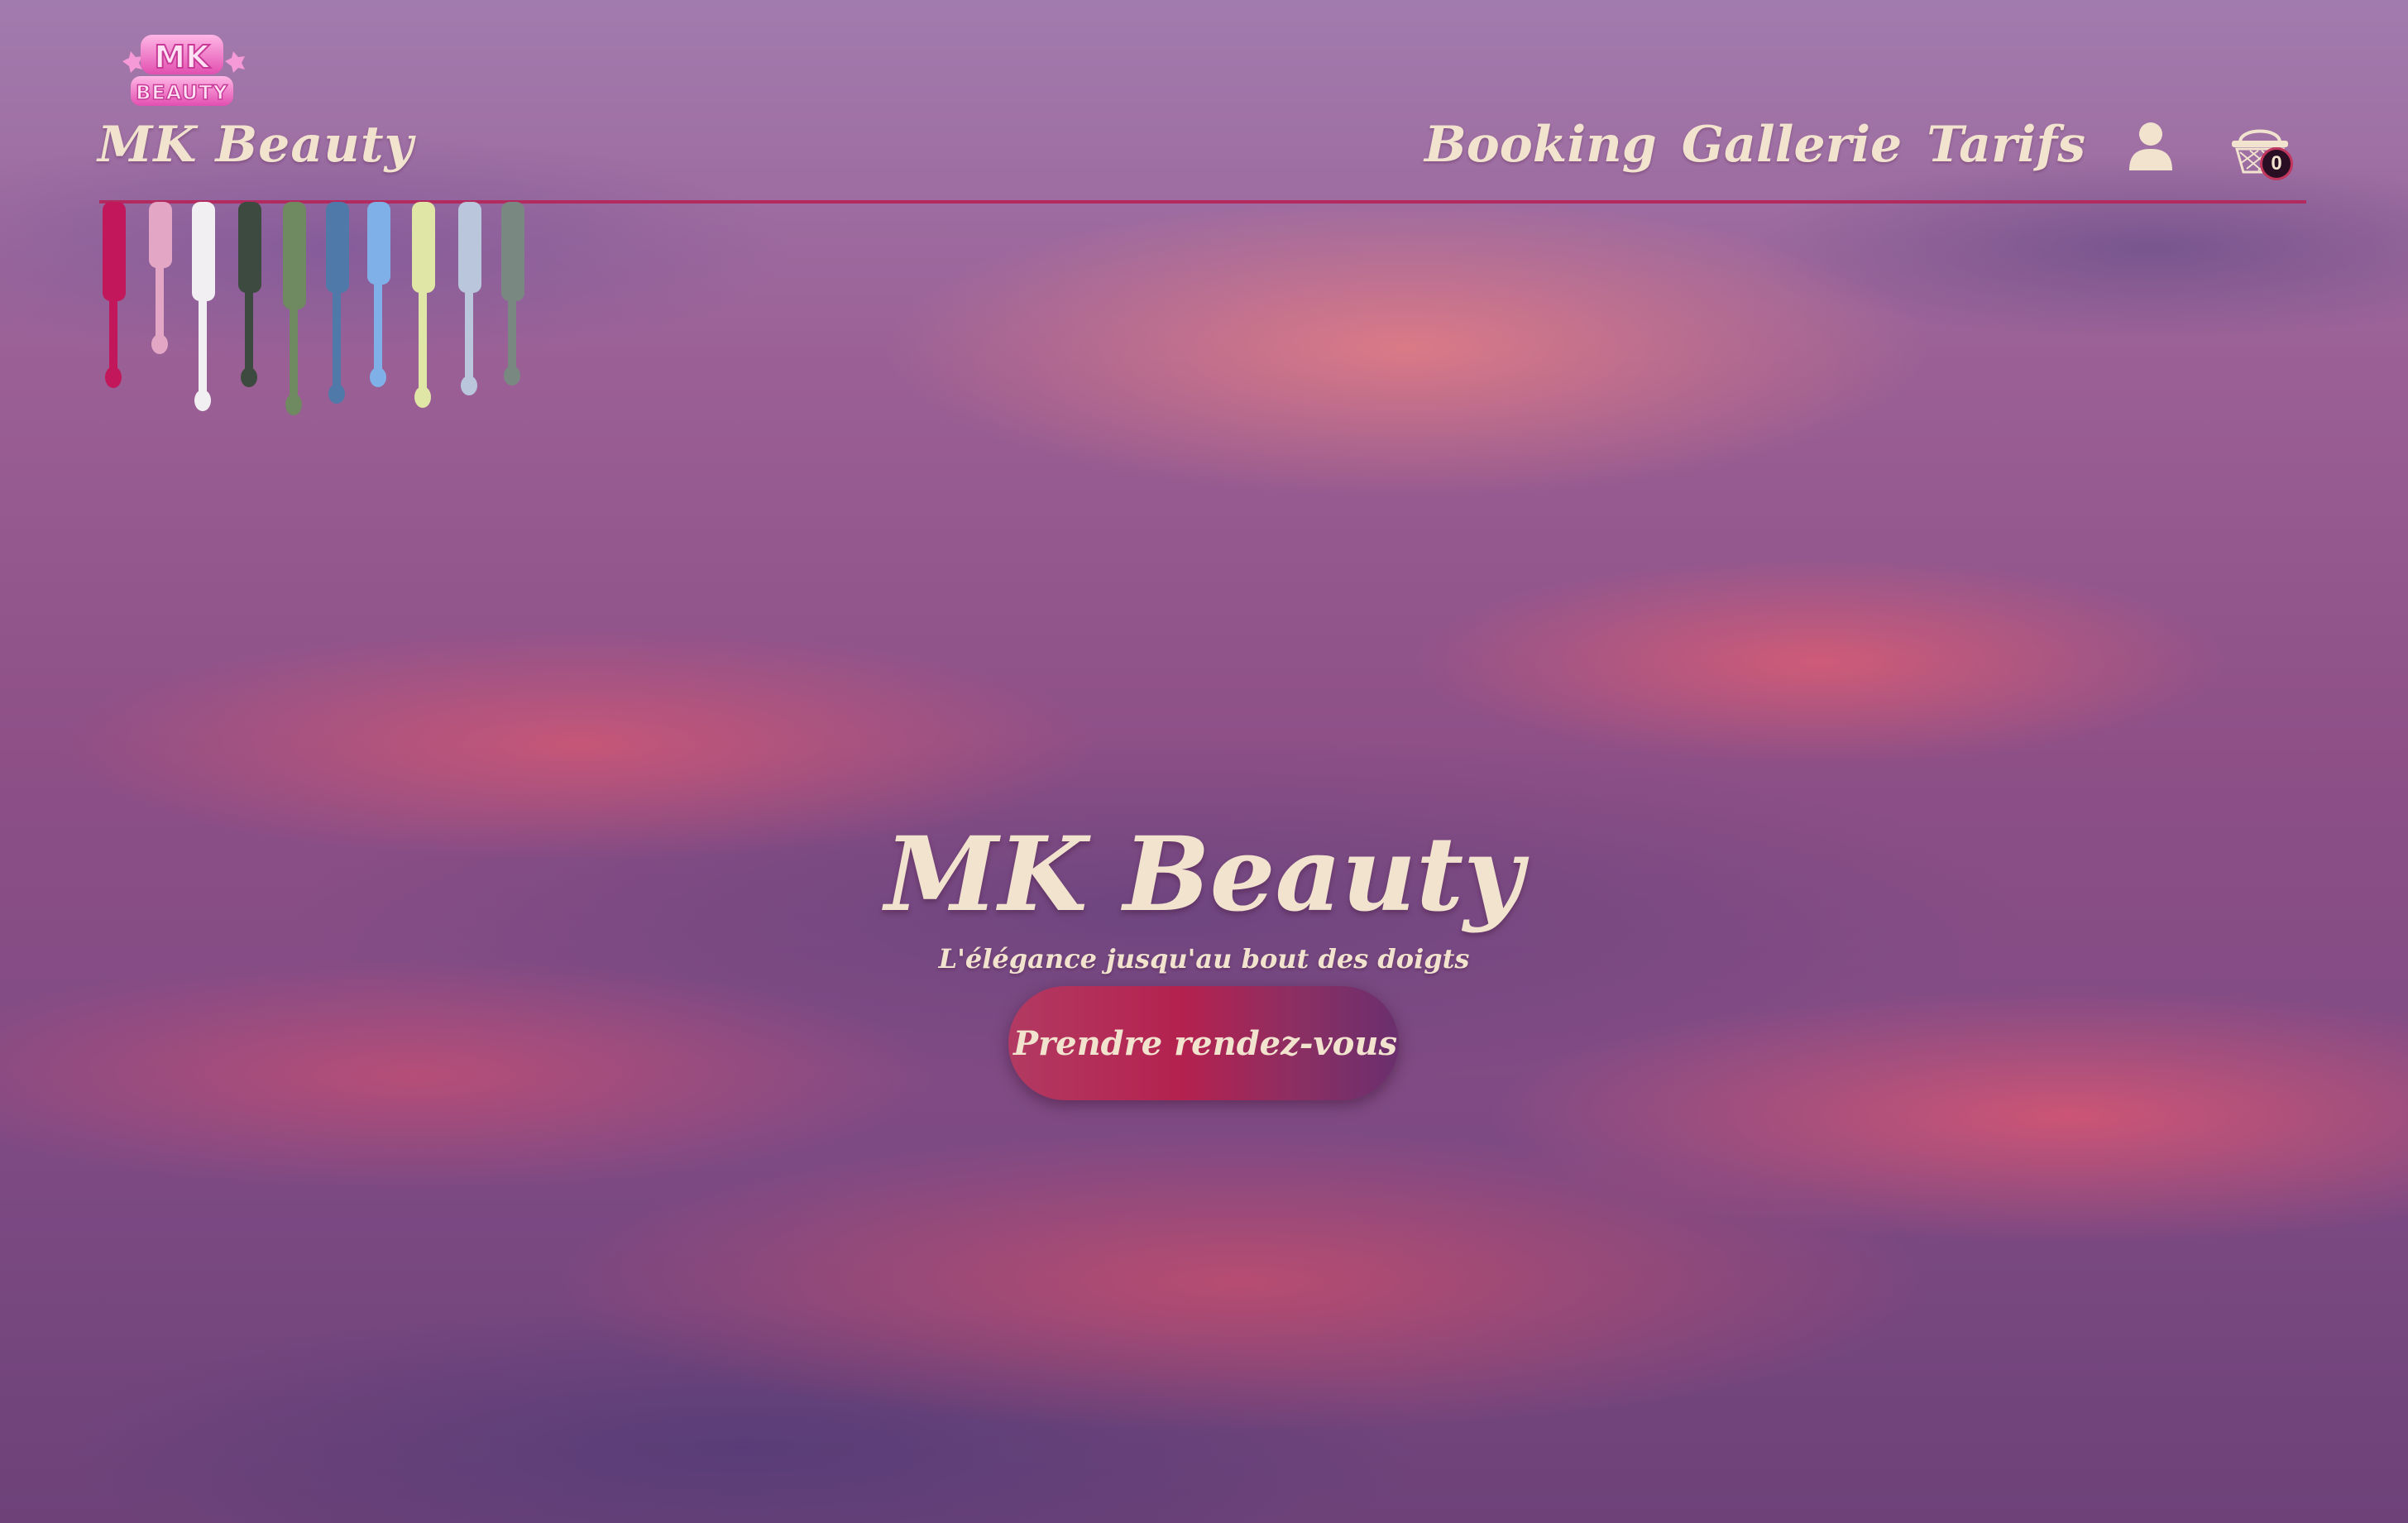 The image size is (2408, 1523). I want to click on nav-gallerie: Gallerie, so click(1792, 145).